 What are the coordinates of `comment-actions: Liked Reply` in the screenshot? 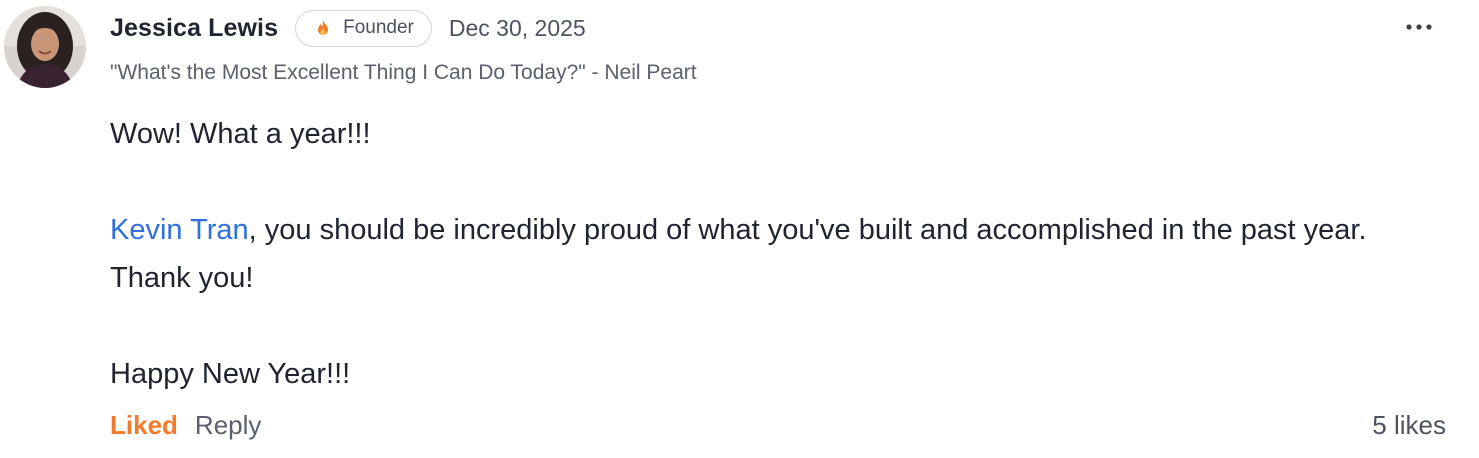 It's located at (185, 425).